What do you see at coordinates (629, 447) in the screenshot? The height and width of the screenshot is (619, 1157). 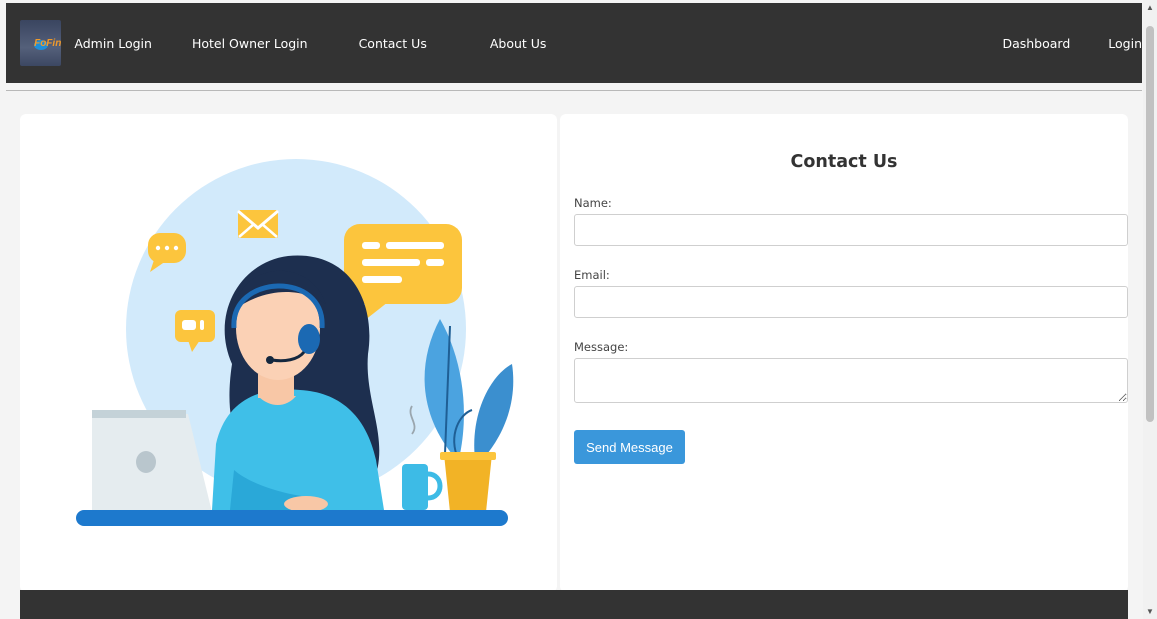 I see `send-message-button: Send Message` at bounding box center [629, 447].